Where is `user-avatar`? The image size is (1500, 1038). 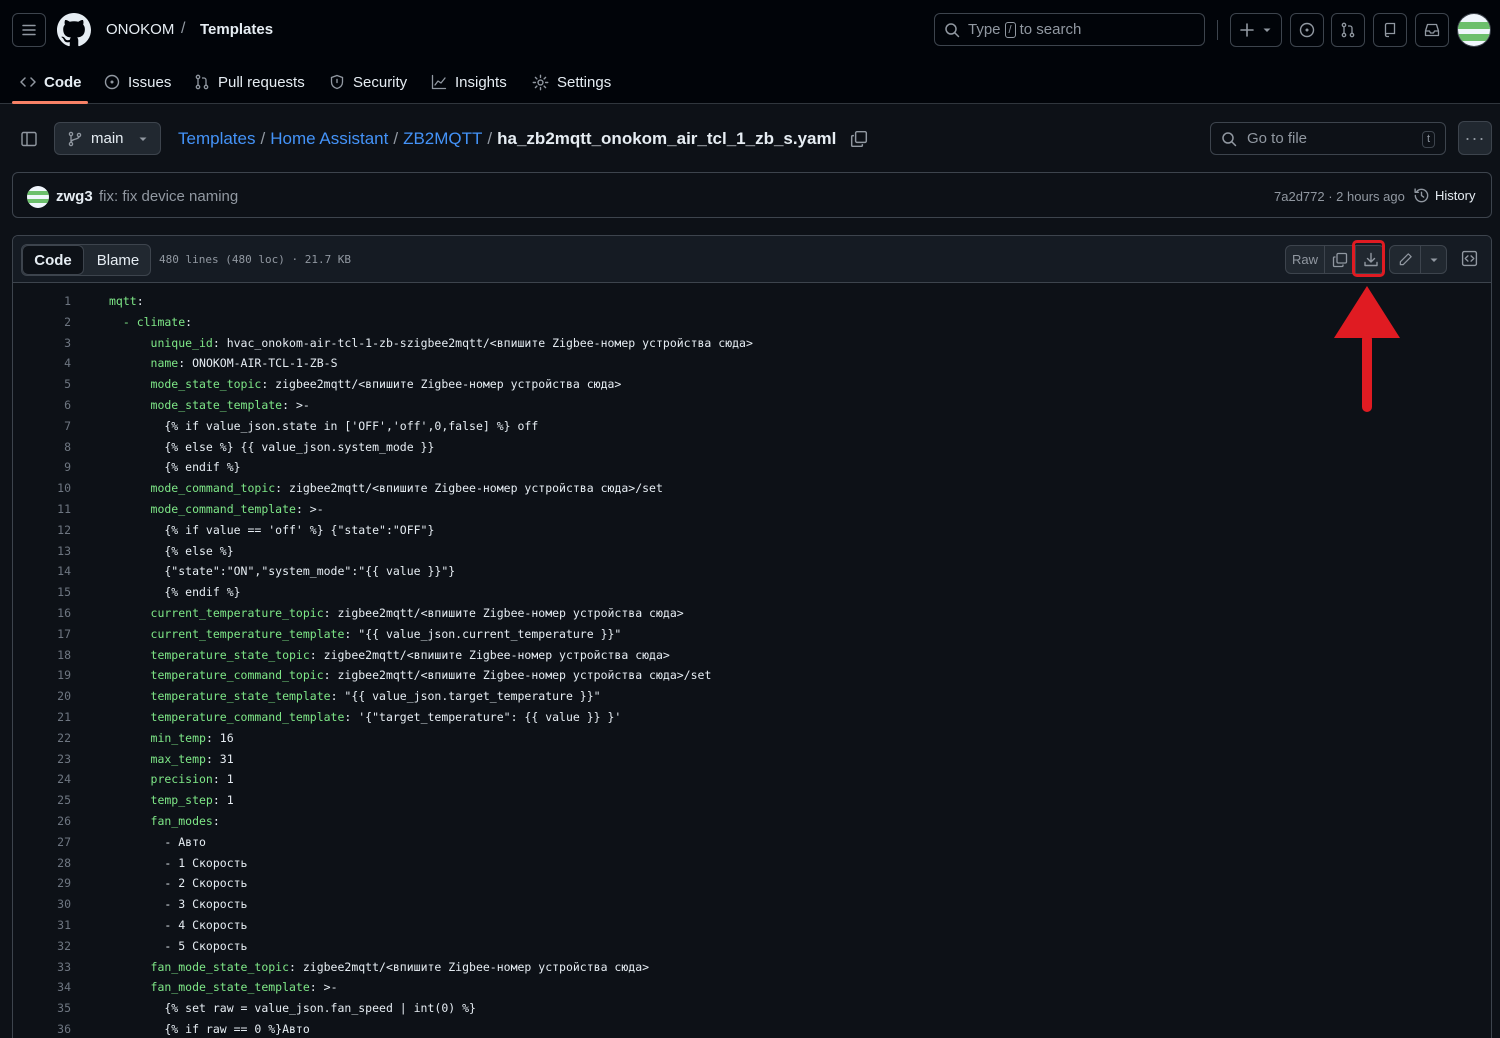 user-avatar is located at coordinates (1474, 30).